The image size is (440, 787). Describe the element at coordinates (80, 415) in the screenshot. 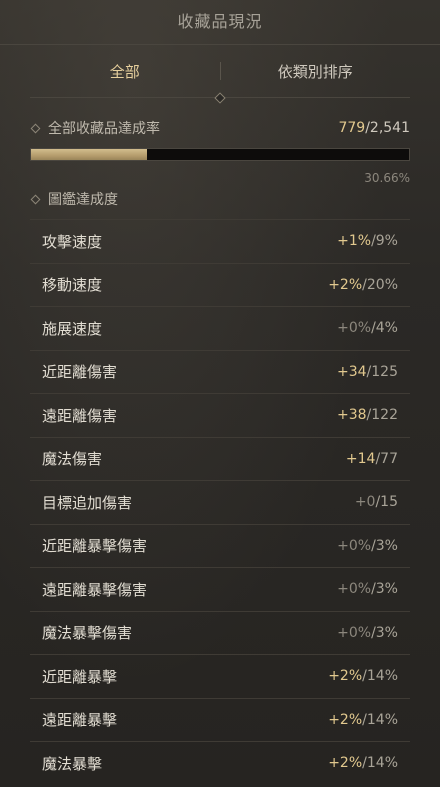

I see `stat-name: 遠距離傷害` at that location.